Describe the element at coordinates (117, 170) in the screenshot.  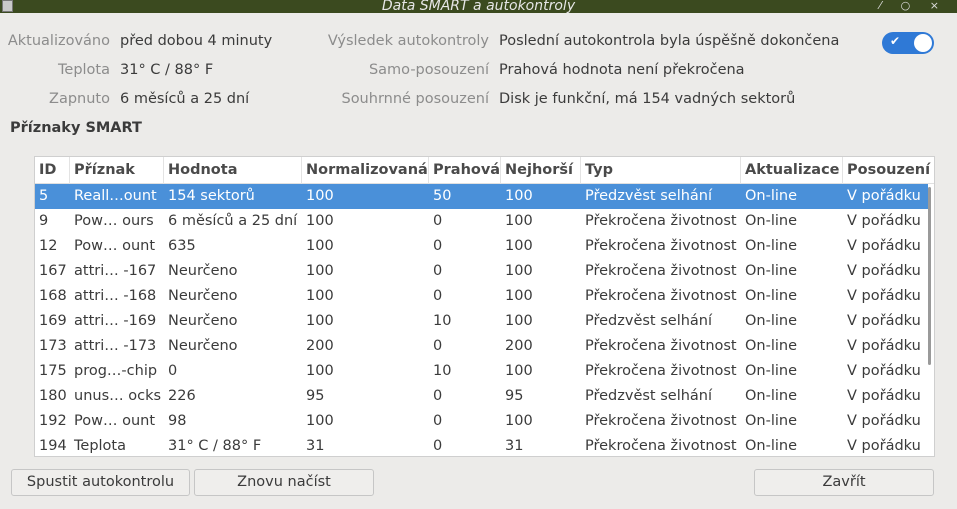
I see `column-header-attribute: Příznak` at that location.